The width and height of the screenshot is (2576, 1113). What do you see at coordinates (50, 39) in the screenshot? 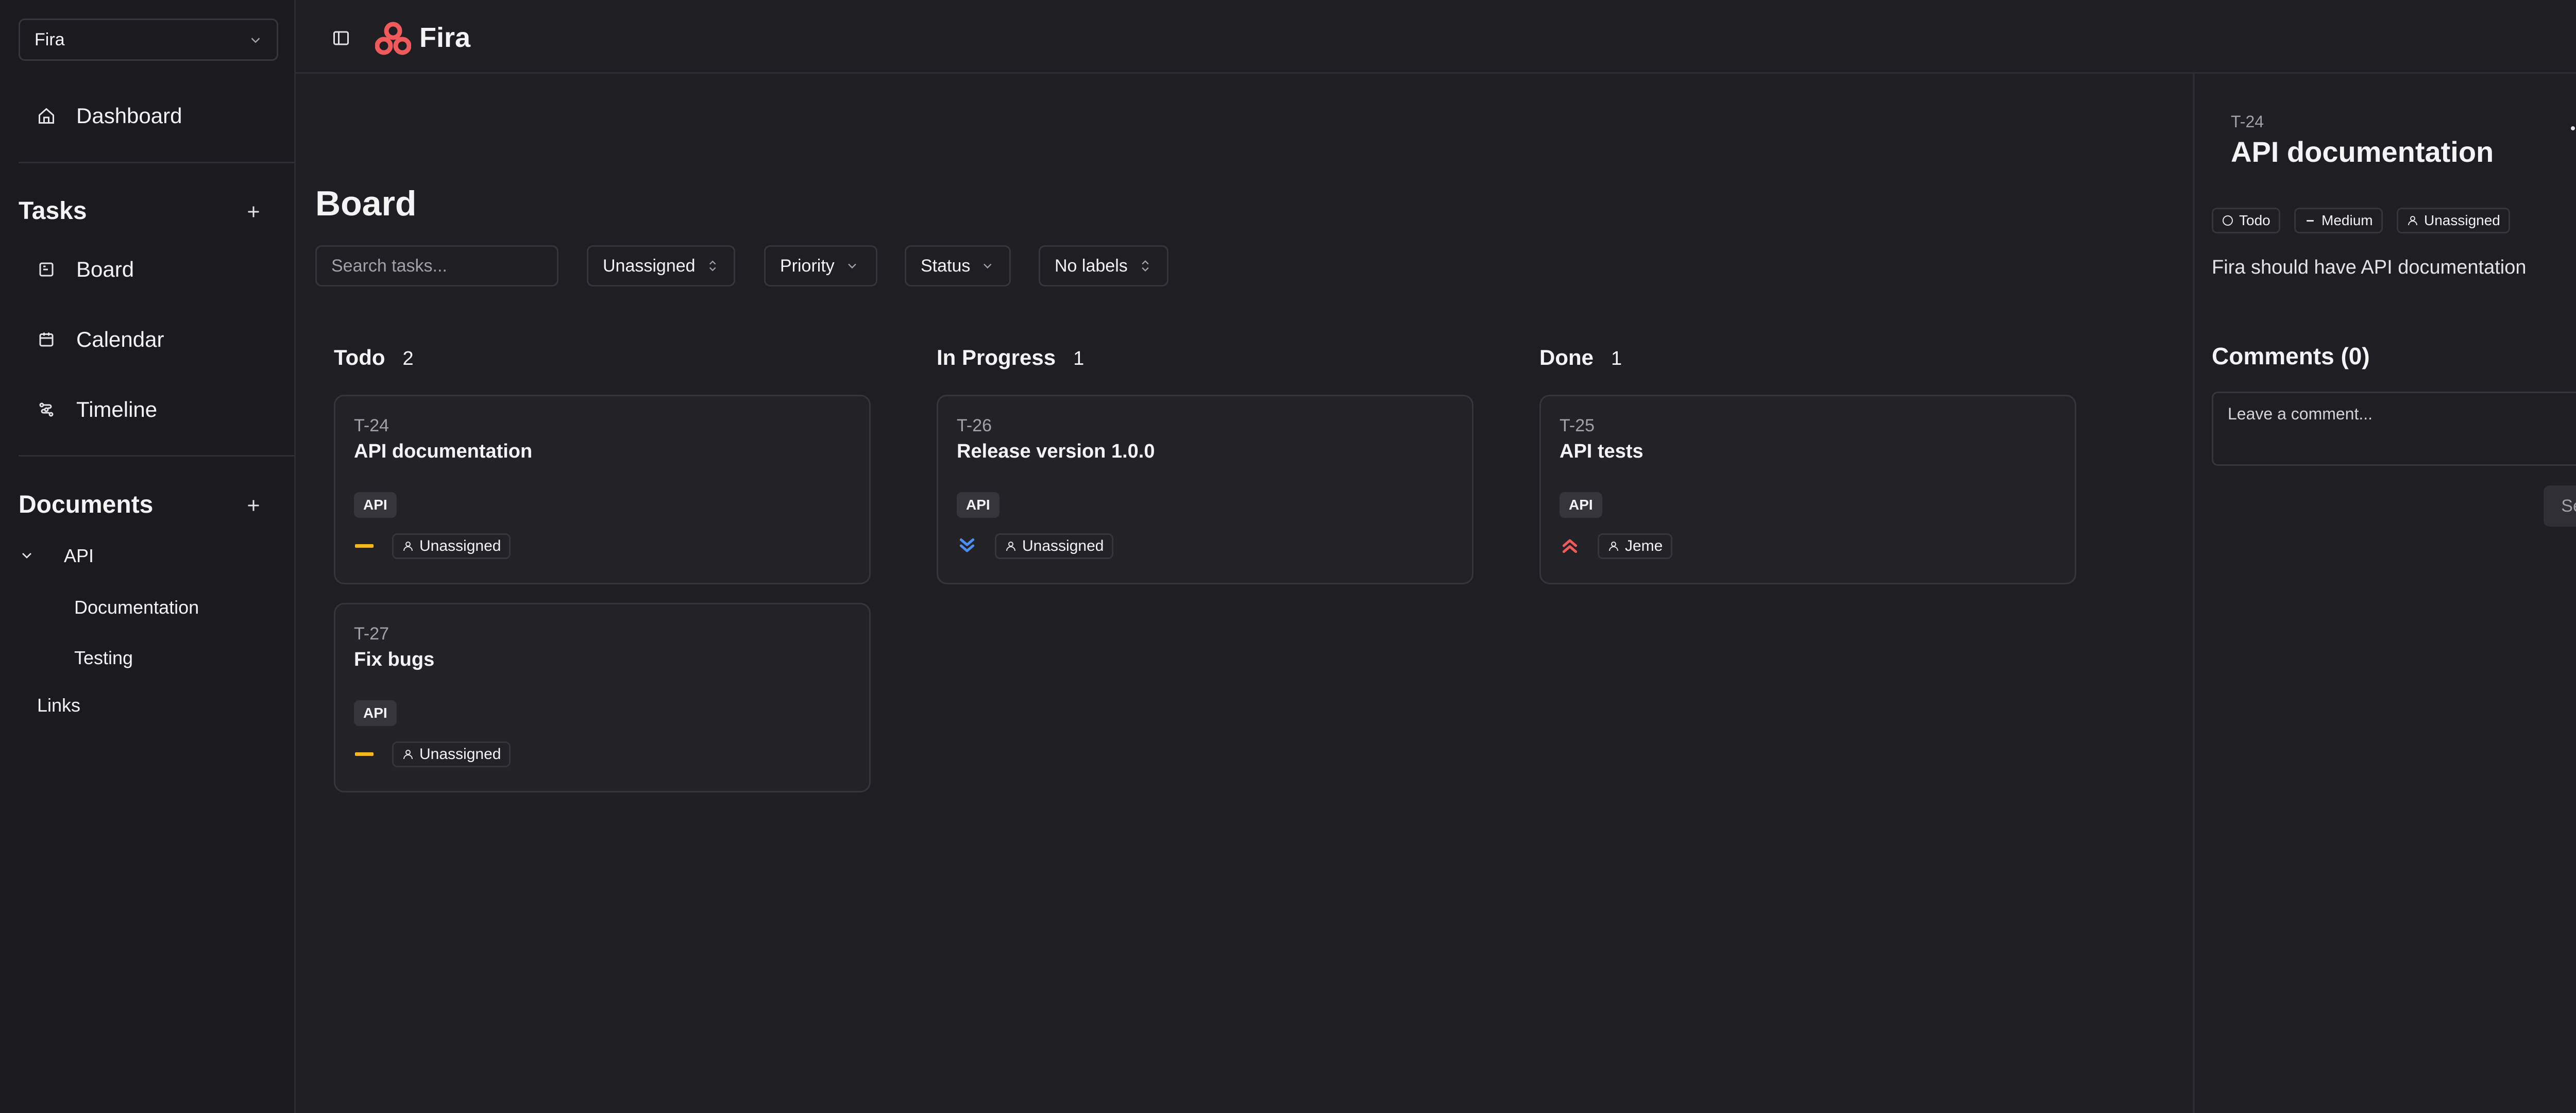
I see `workspace-select-value: Fira` at bounding box center [50, 39].